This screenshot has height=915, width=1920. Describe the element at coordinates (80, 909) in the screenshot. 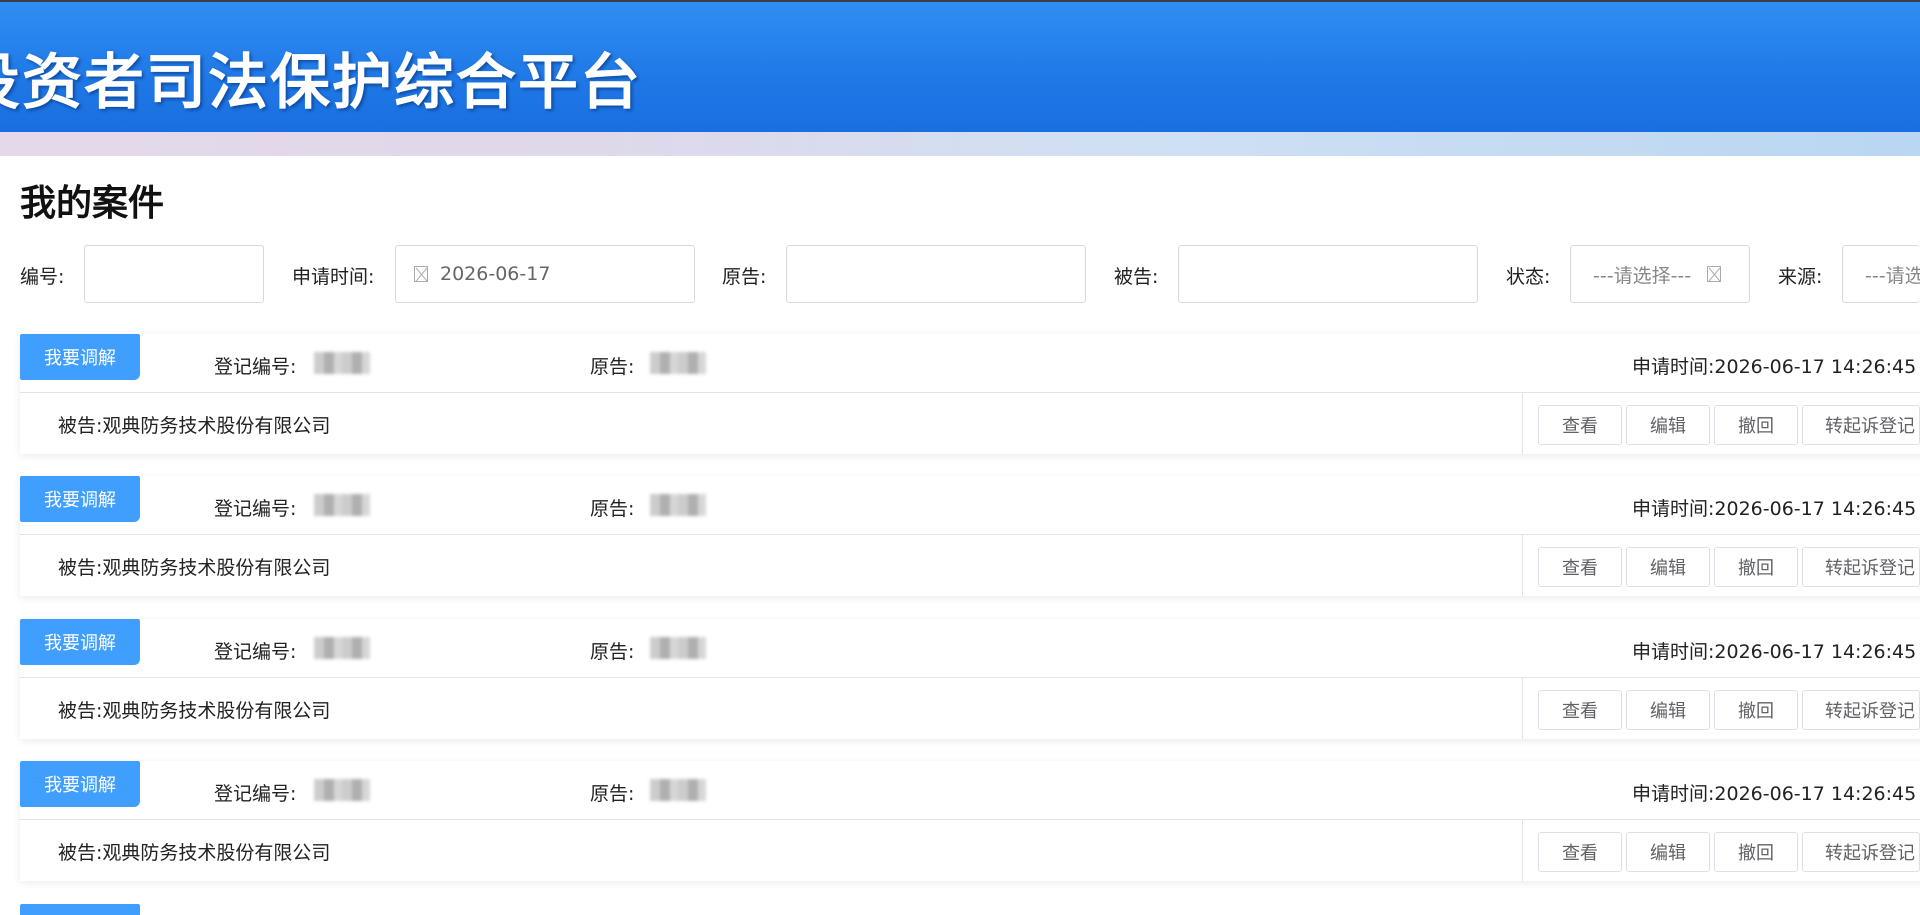

I see `mediate-button` at that location.